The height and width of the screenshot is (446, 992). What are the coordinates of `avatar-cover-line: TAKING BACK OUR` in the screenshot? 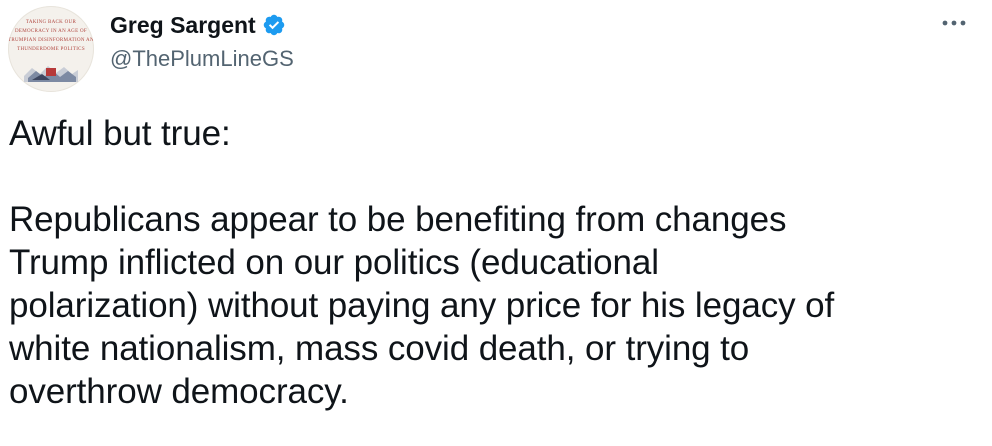 It's located at (51, 22).